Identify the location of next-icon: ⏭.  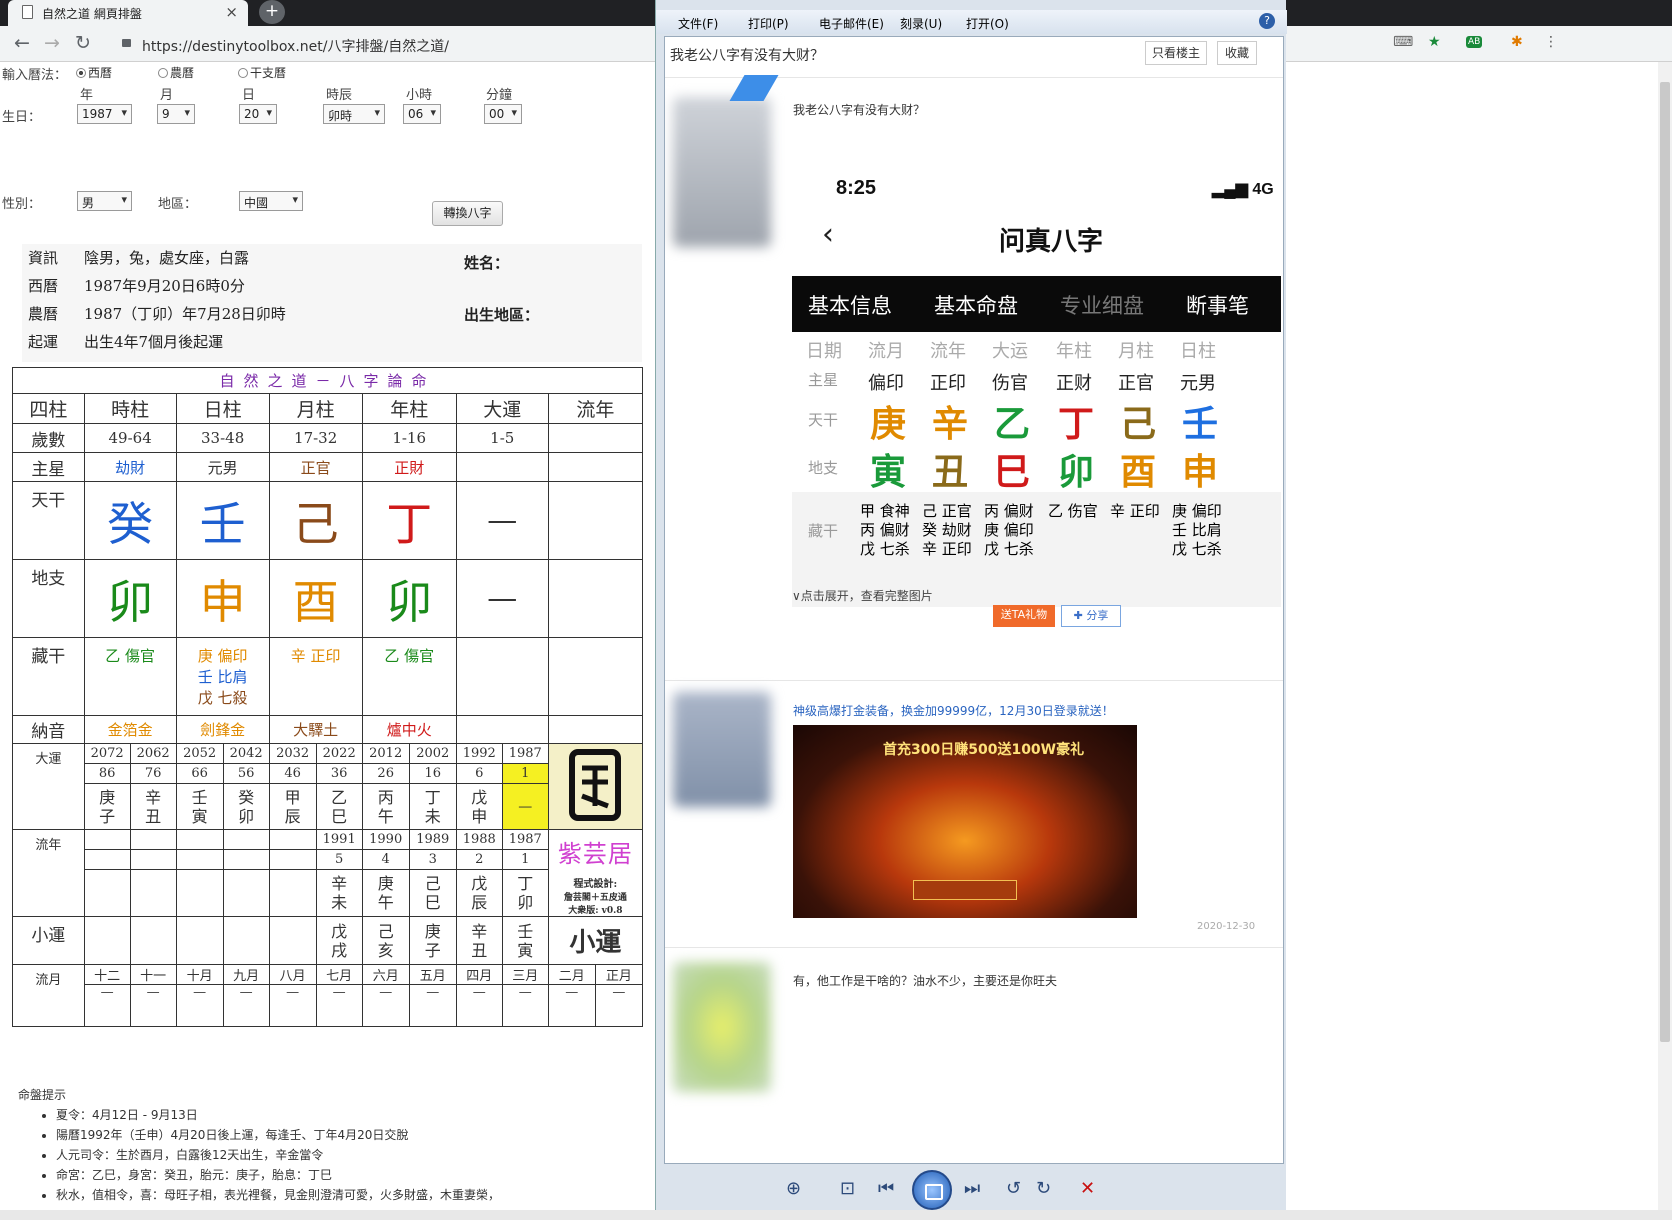
(972, 1188).